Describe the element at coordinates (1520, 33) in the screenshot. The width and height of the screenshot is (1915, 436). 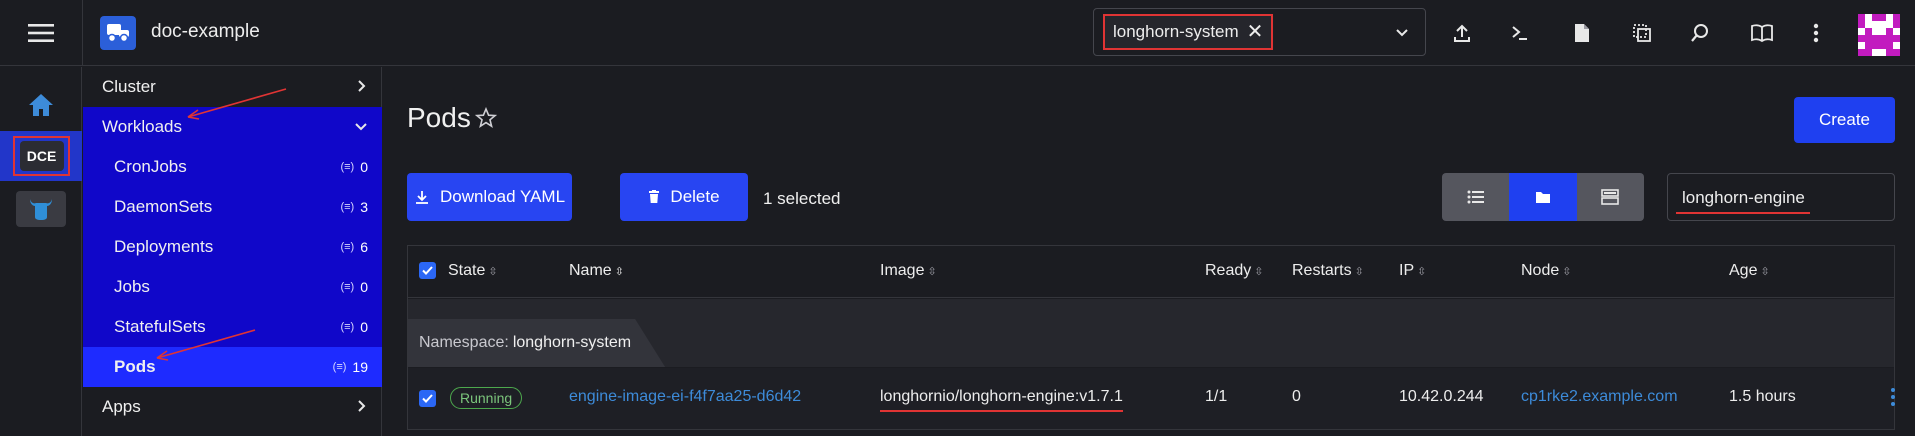
I see `terminal-icon` at that location.